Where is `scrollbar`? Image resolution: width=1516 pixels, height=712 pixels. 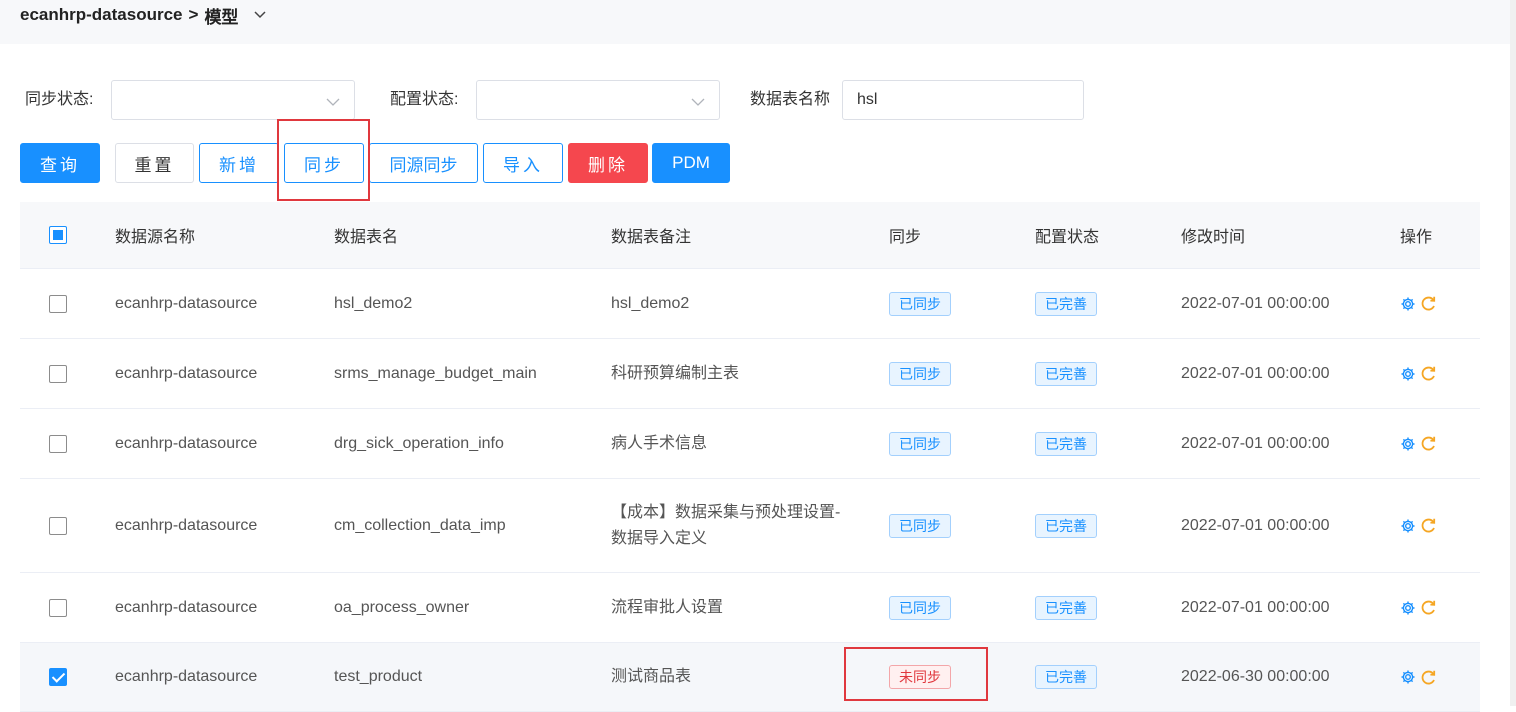 scrollbar is located at coordinates (1513, 353).